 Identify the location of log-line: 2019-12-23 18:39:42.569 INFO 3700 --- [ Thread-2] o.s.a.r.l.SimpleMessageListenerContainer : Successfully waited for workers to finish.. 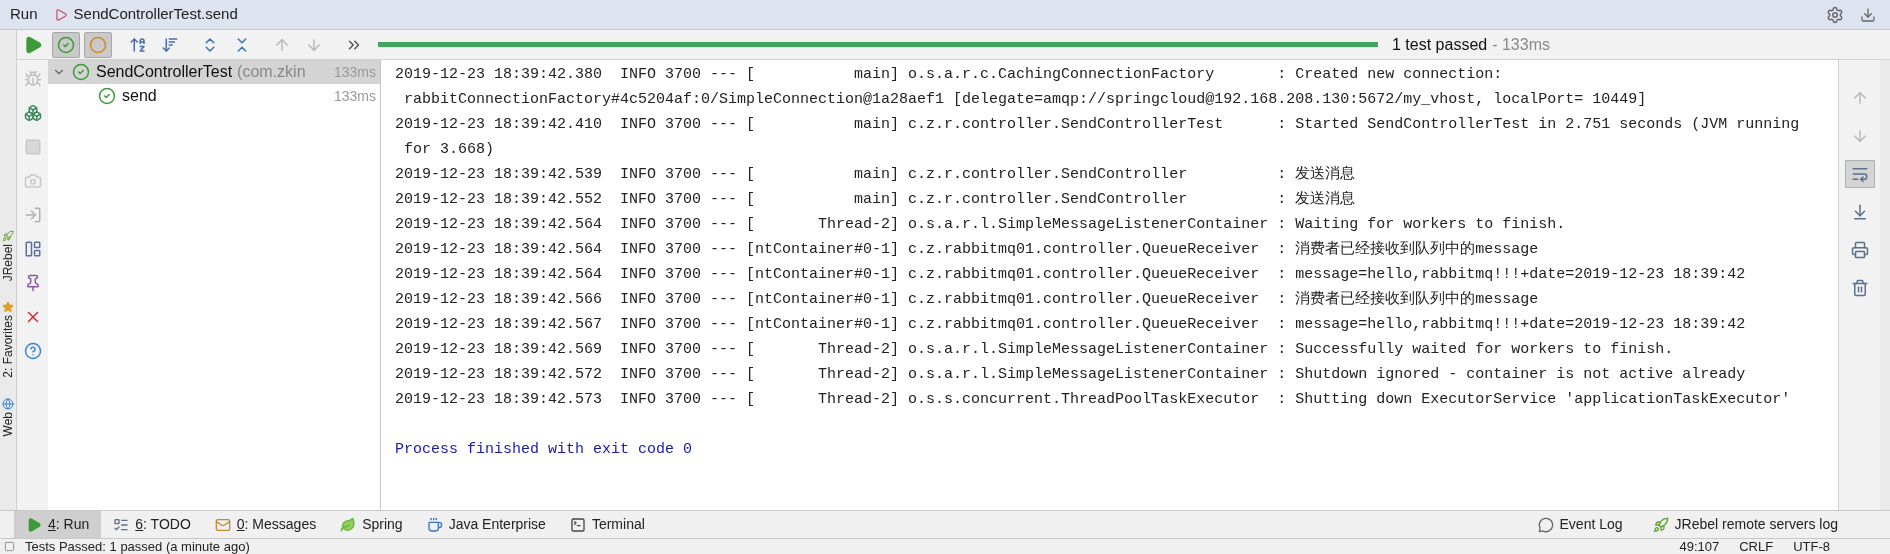
(1034, 350).